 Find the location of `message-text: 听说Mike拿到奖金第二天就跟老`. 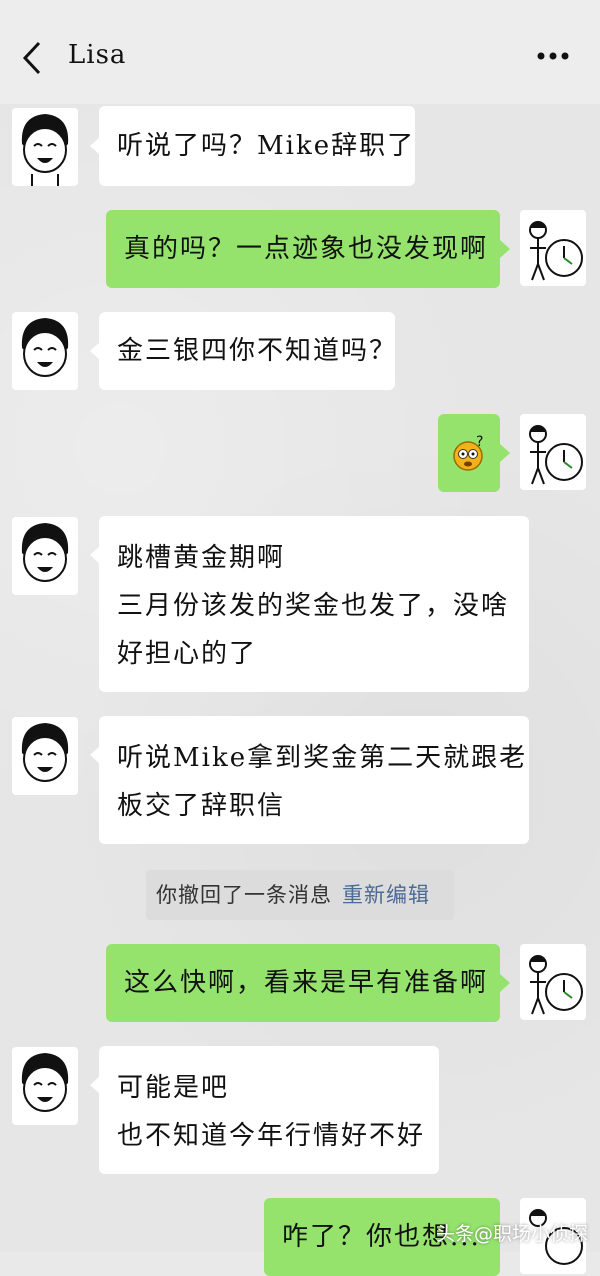

message-text: 听说Mike拿到奖金第二天就跟老 is located at coordinates (322, 758).